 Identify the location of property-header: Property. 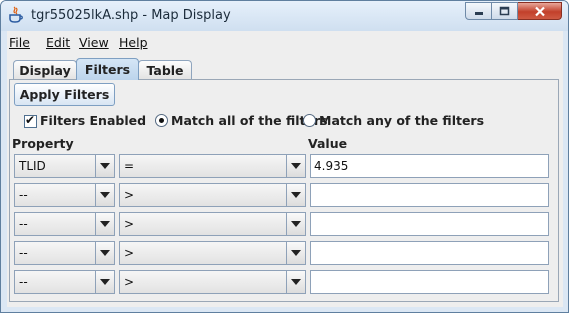
(43, 143).